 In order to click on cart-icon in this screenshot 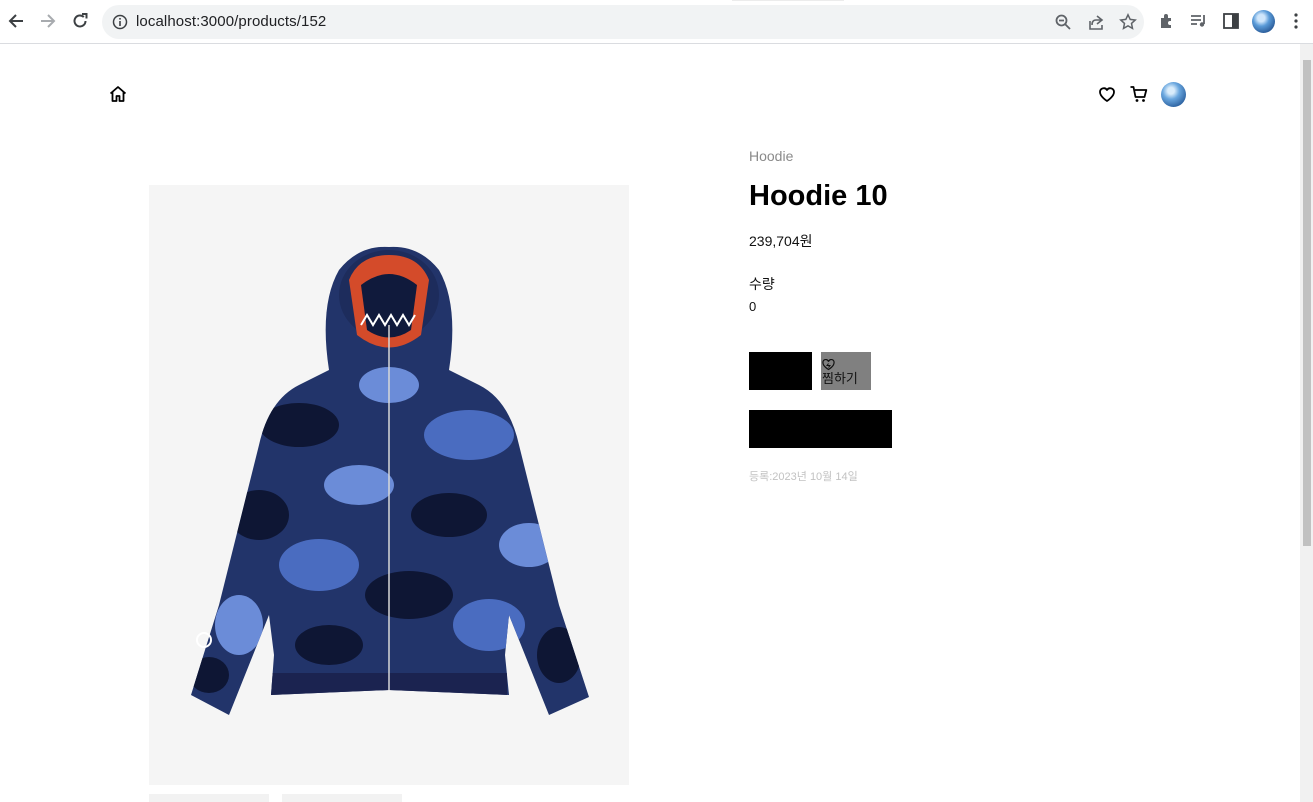, I will do `click(1139, 94)`.